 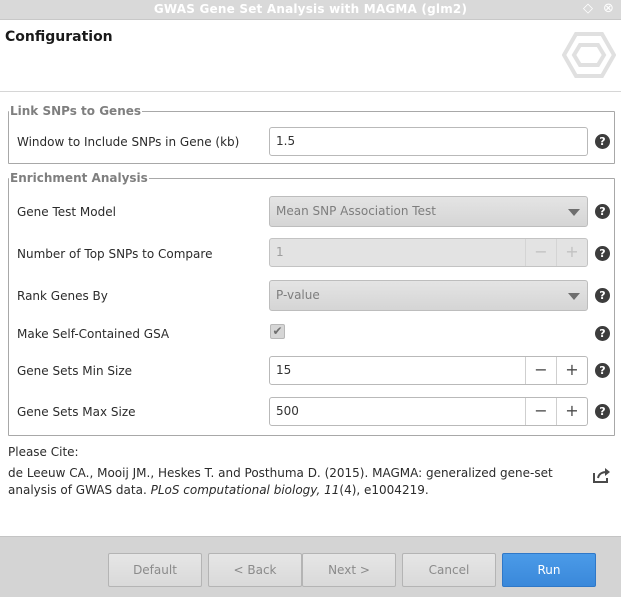 What do you see at coordinates (76, 412) in the screenshot?
I see `max-size-label: Gene Sets Max Size` at bounding box center [76, 412].